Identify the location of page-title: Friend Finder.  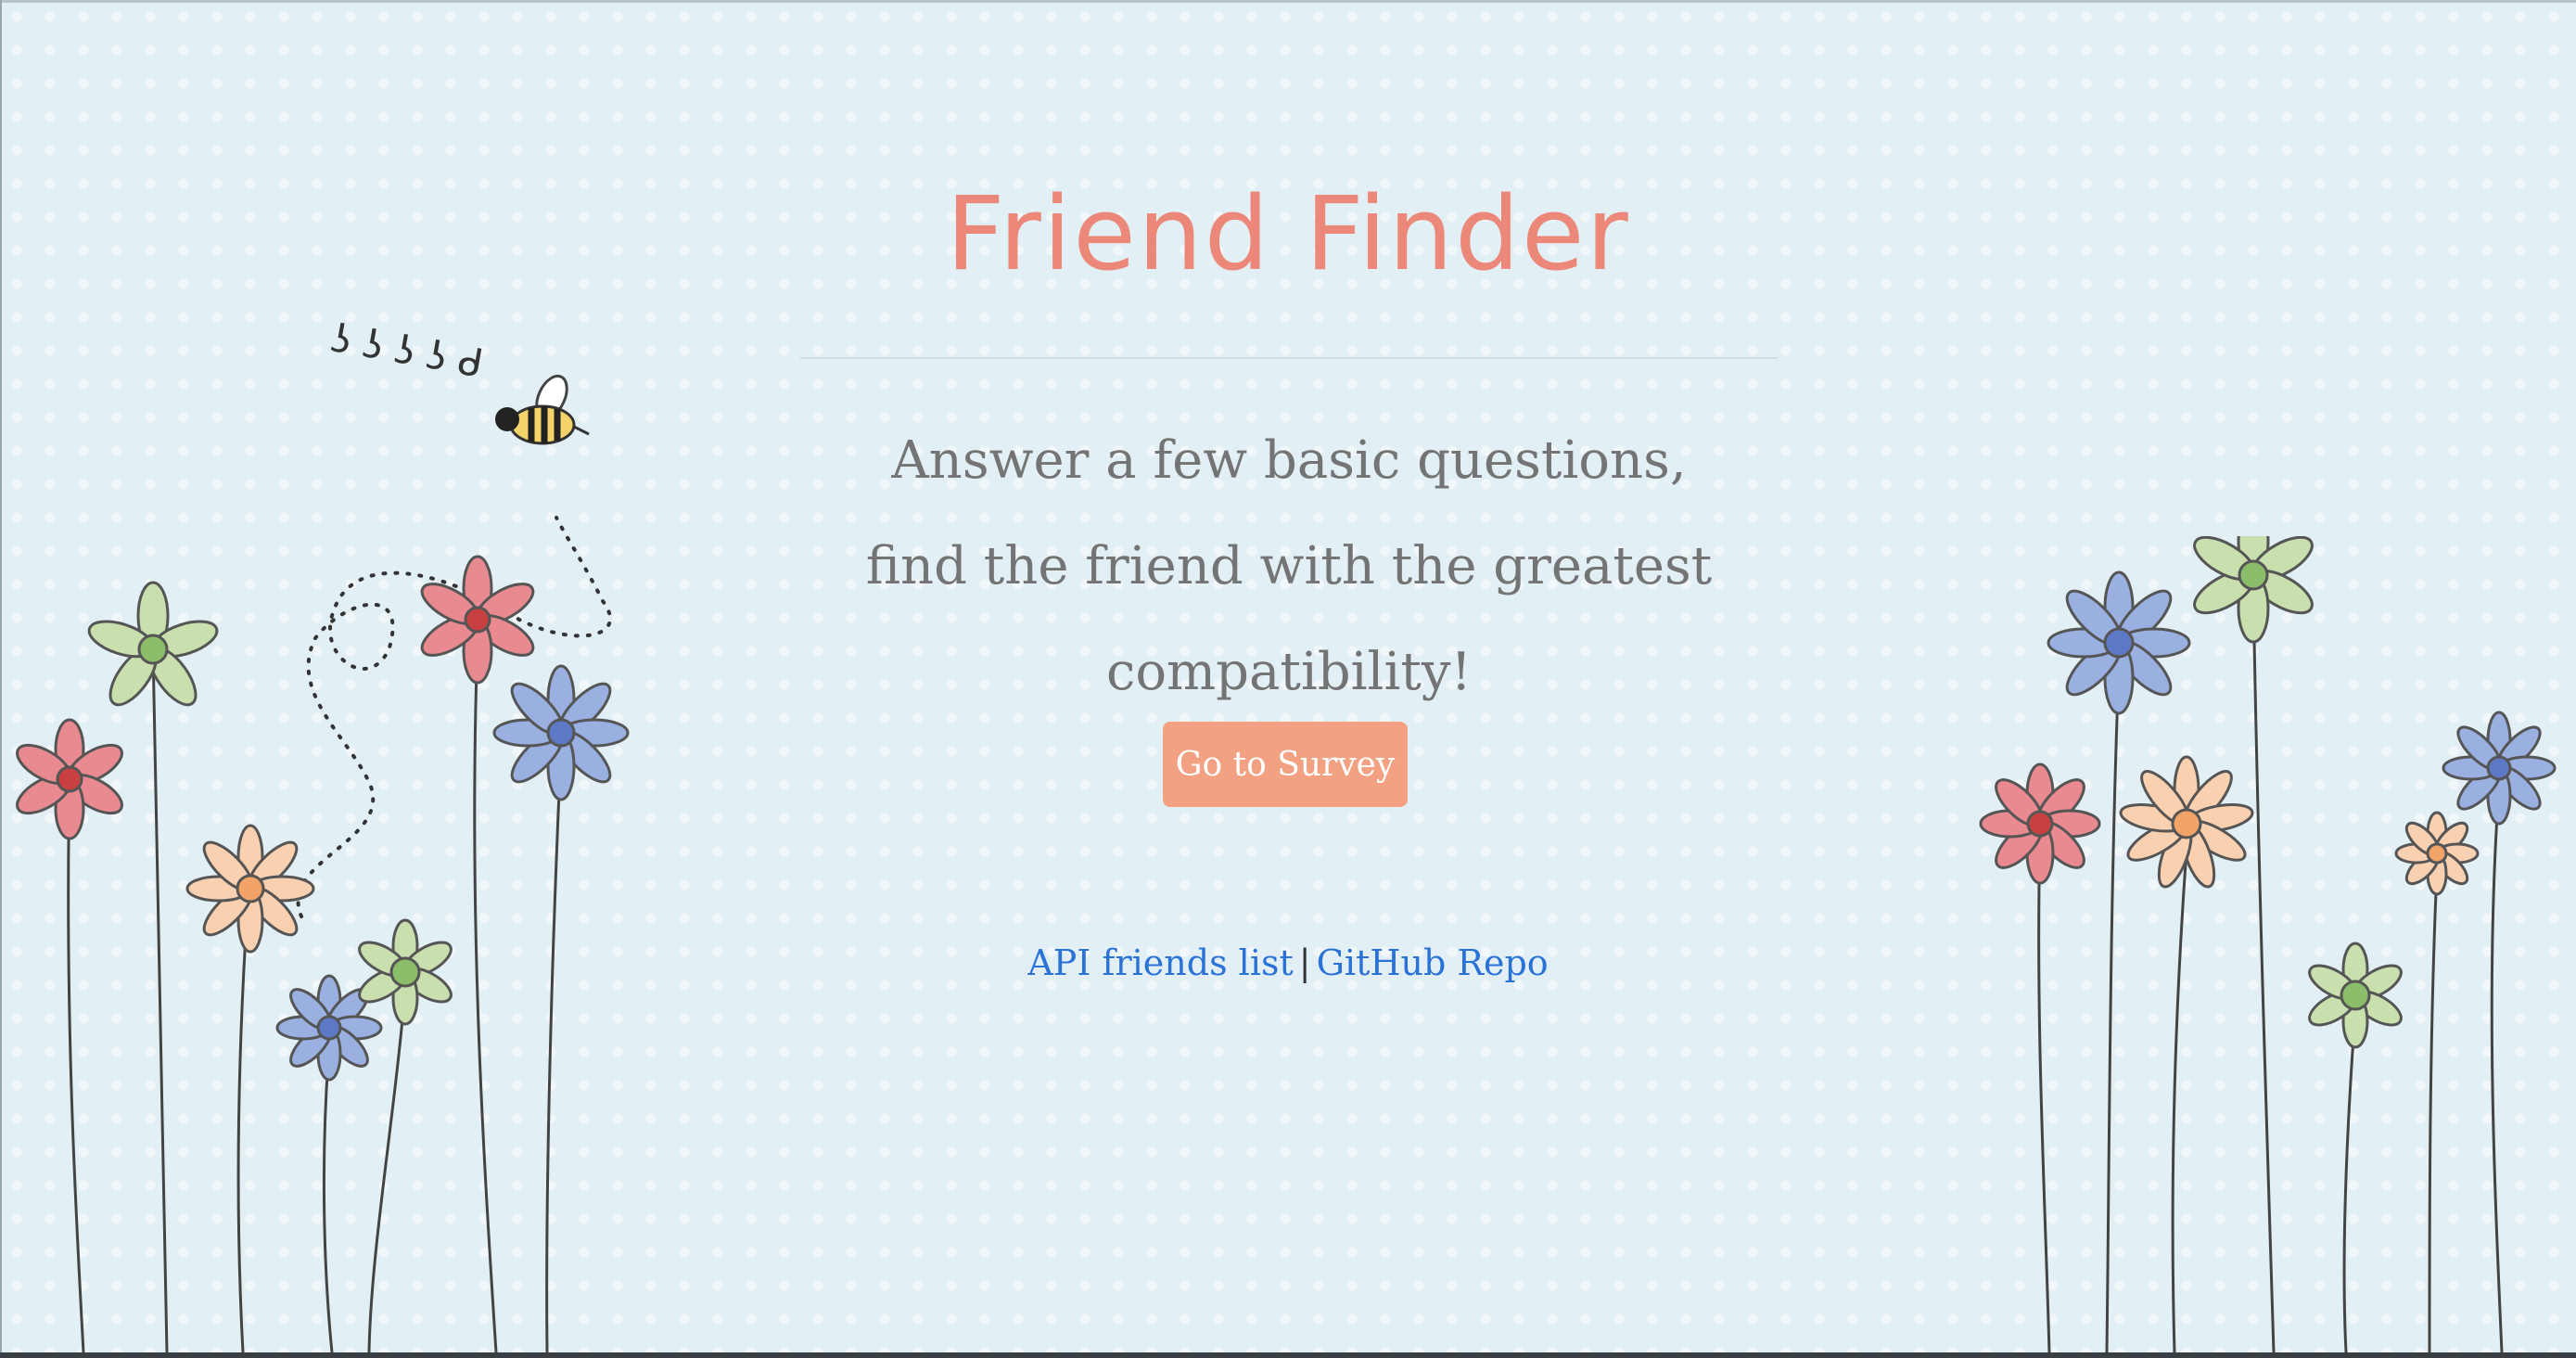
(1288, 233).